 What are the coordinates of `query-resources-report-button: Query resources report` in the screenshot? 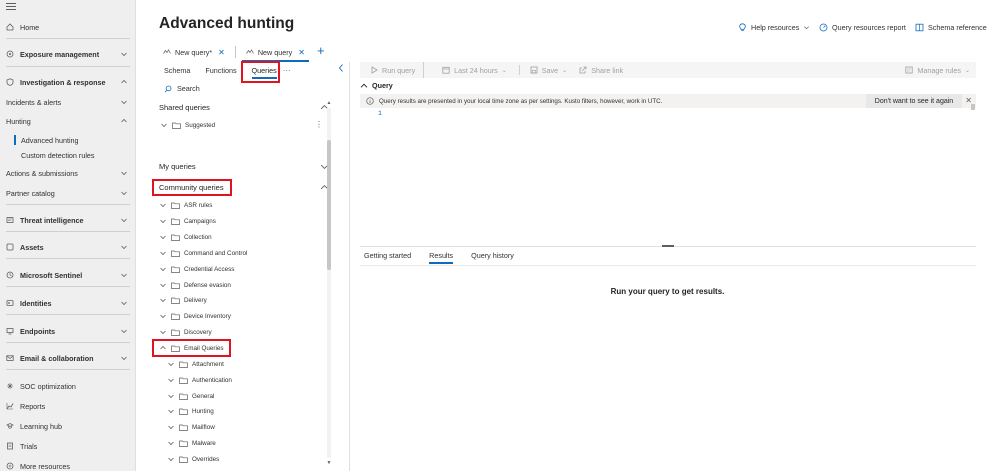 It's located at (862, 27).